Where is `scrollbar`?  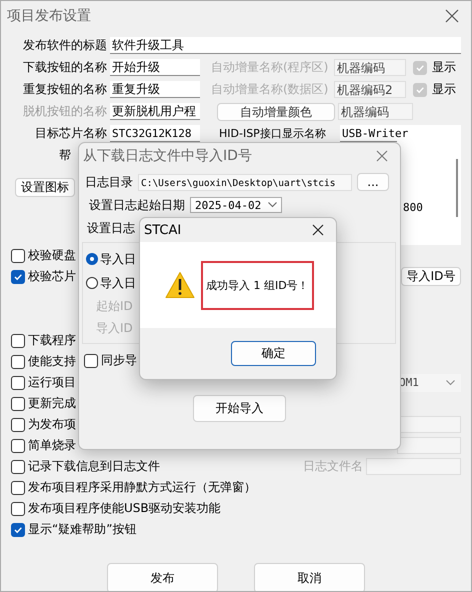 scrollbar is located at coordinates (457, 188).